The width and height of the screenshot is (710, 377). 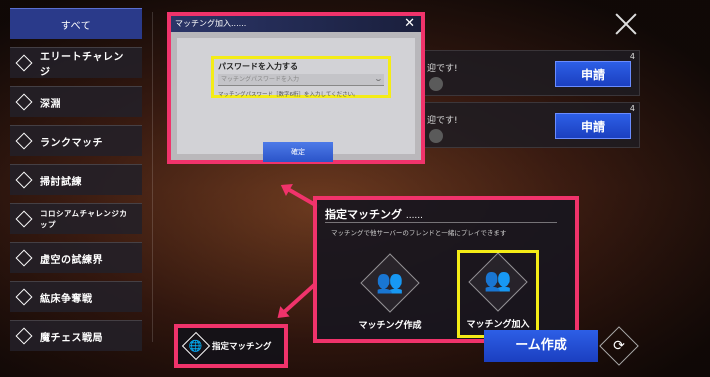 What do you see at coordinates (50, 104) in the screenshot?
I see `sidebar-item-label: 深淵` at bounding box center [50, 104].